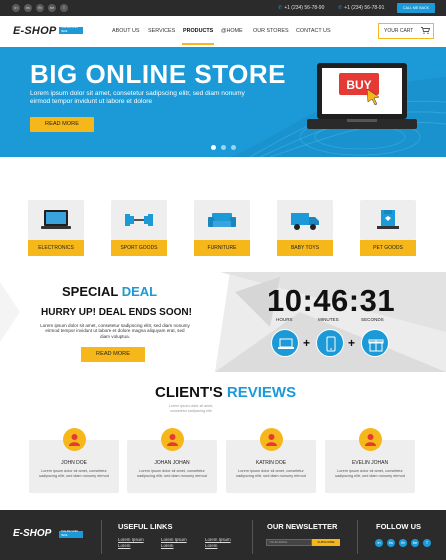 Image resolution: width=446 pixels, height=560 pixels. Describe the element at coordinates (34, 31) in the screenshot. I see `site-logo: E-SHOP` at that location.